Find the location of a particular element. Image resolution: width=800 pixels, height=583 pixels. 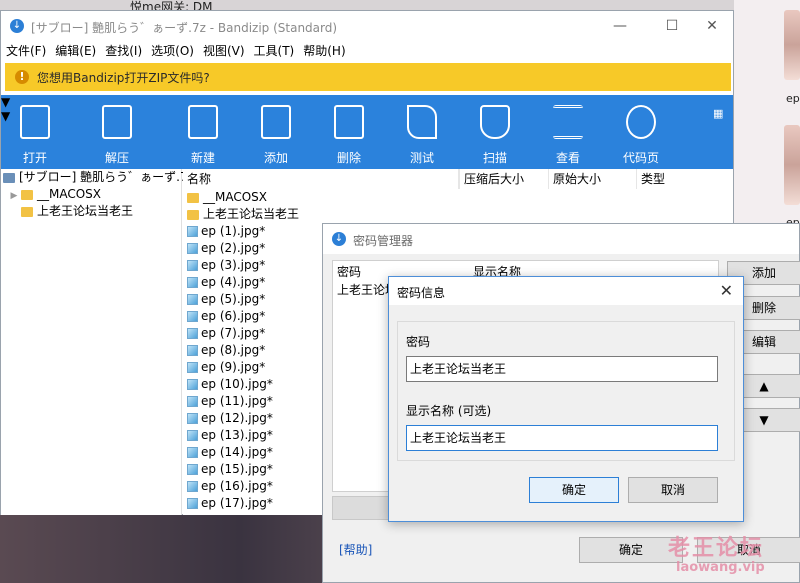

menu-view: 视图(V) is located at coordinates (224, 51).